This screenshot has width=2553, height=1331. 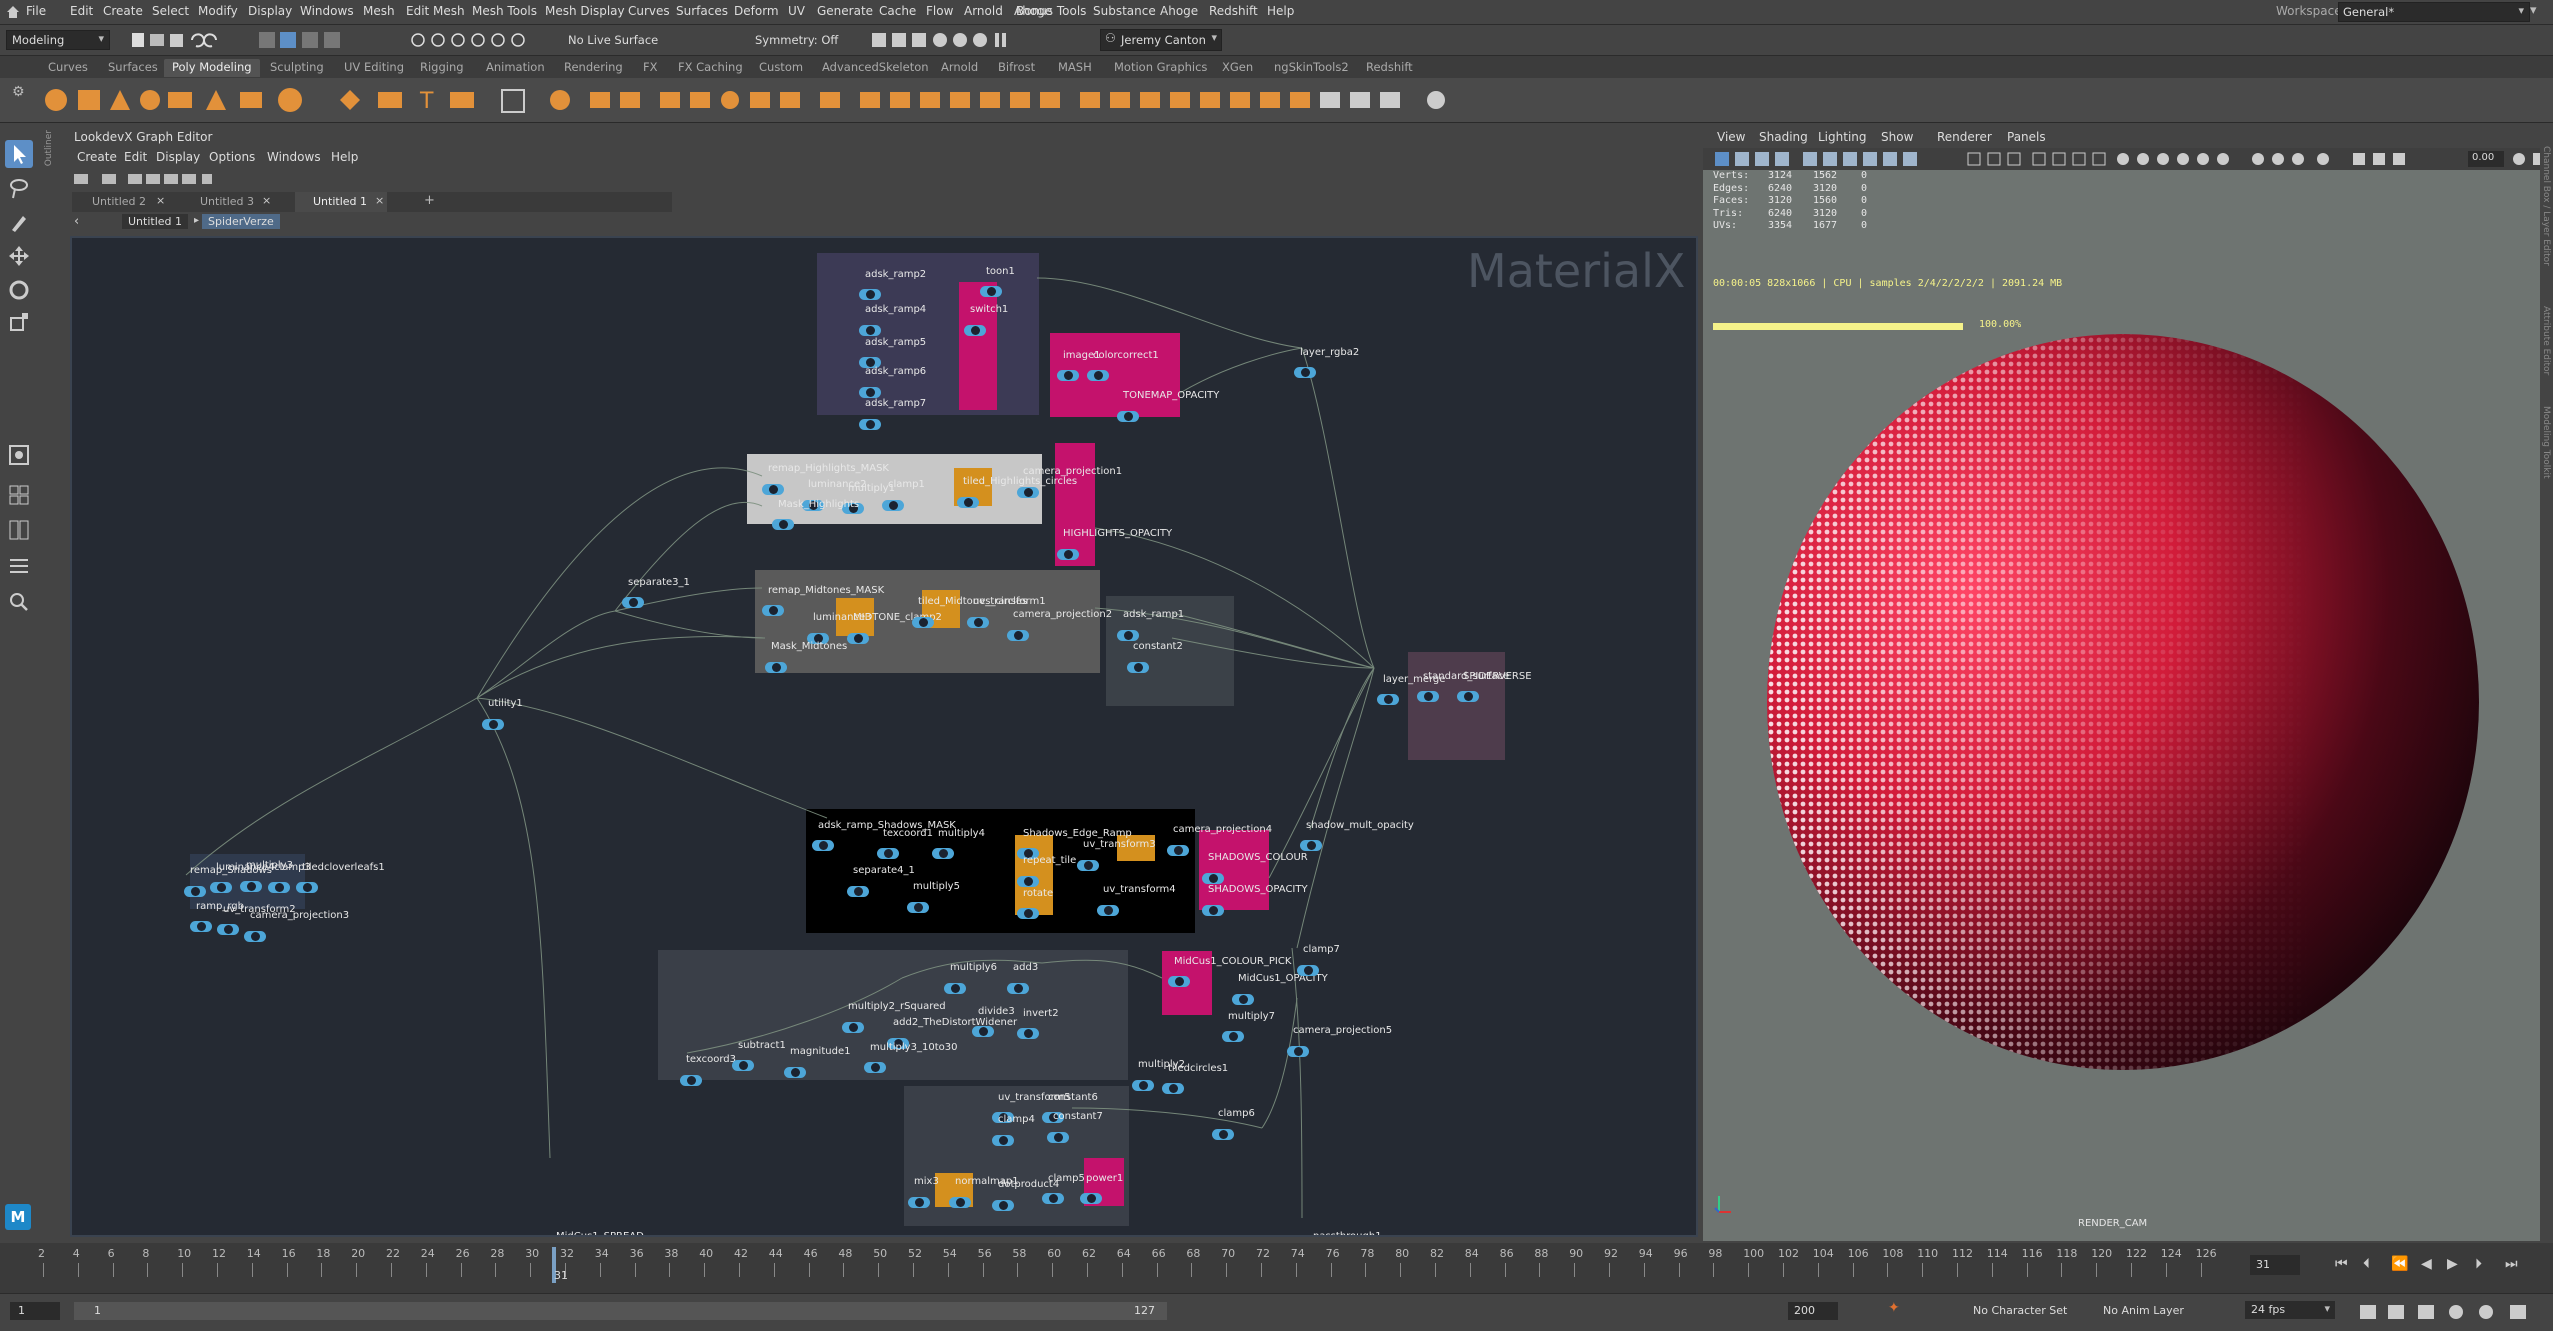 What do you see at coordinates (2450, 1312) in the screenshot?
I see `range-tool-icons` at bounding box center [2450, 1312].